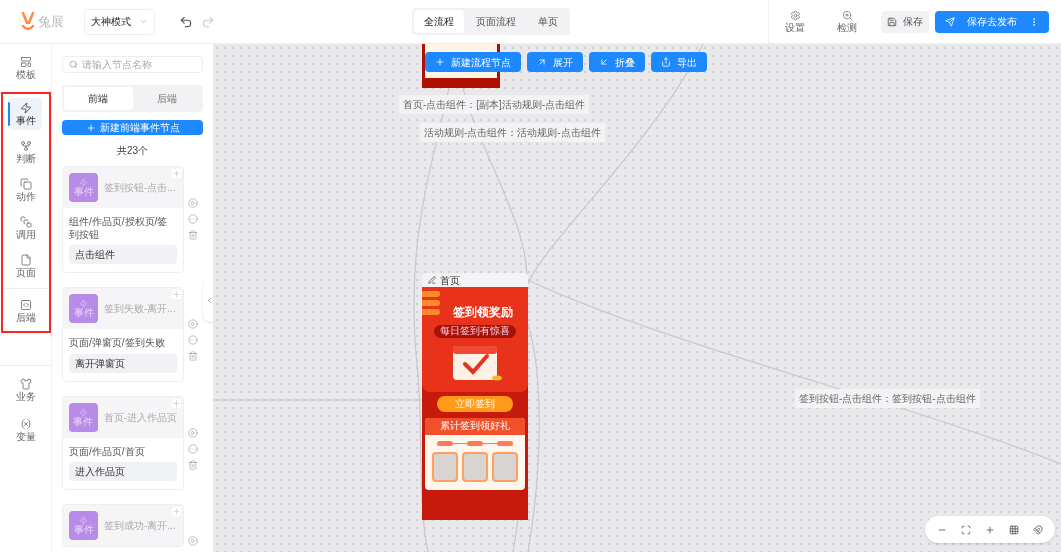 The height and width of the screenshot is (552, 1061). I want to click on rail-item: 模板, so click(25, 68).